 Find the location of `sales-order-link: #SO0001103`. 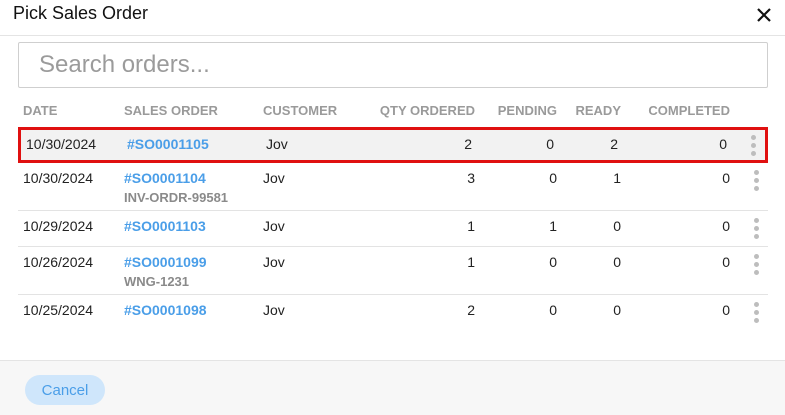

sales-order-link: #SO0001103 is located at coordinates (165, 226).